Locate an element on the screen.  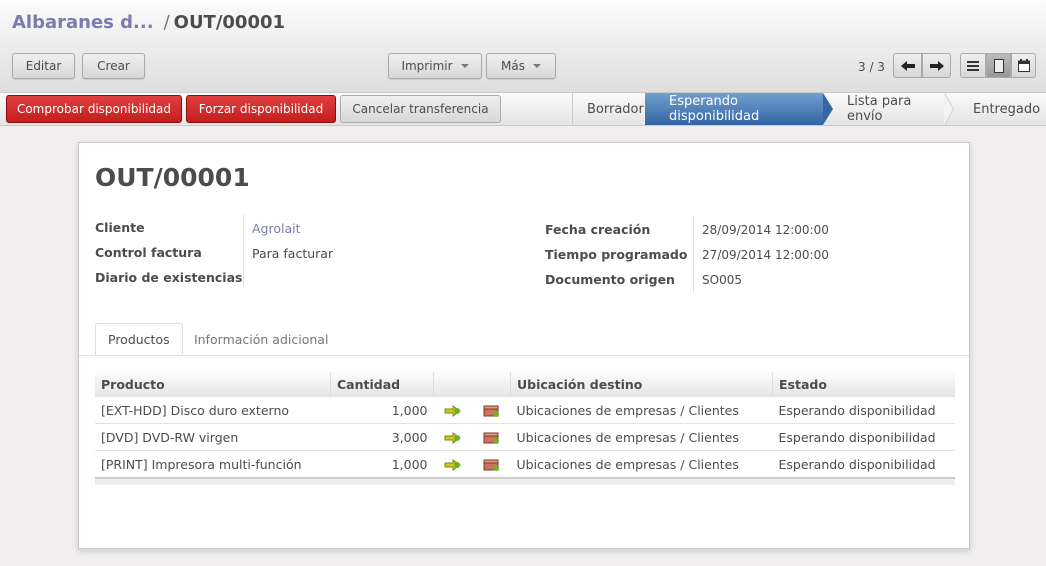
more-dropdown-label: Más is located at coordinates (513, 66).